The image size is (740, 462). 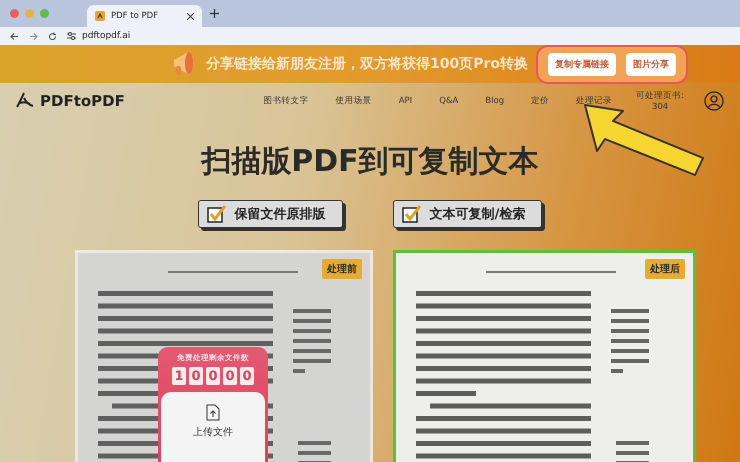 What do you see at coordinates (651, 64) in the screenshot?
I see `share-button: 图片分享` at bounding box center [651, 64].